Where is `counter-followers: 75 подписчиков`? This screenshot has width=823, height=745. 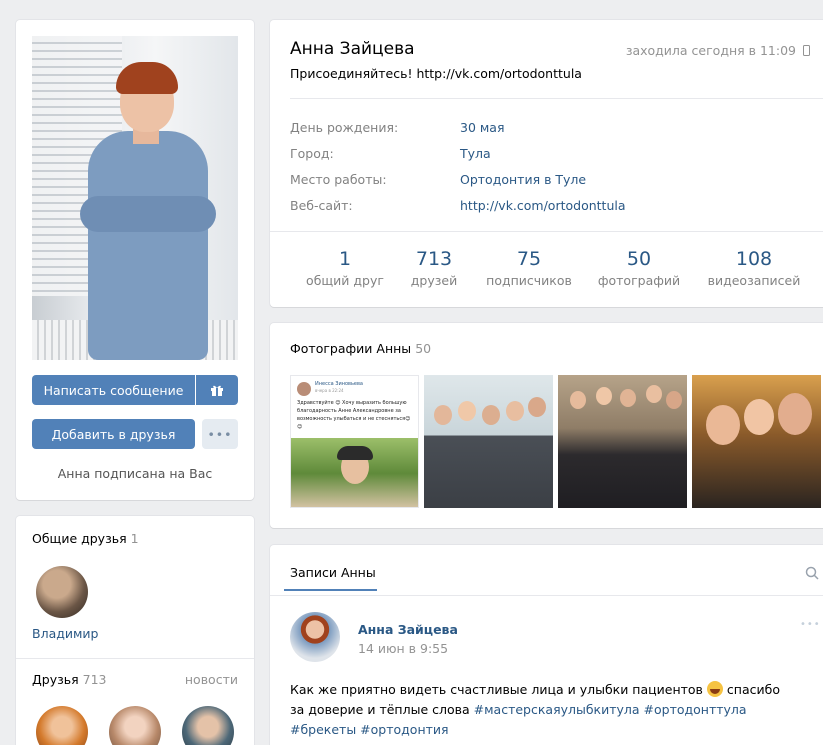
counter-followers: 75 подписчиков is located at coordinates (529, 268).